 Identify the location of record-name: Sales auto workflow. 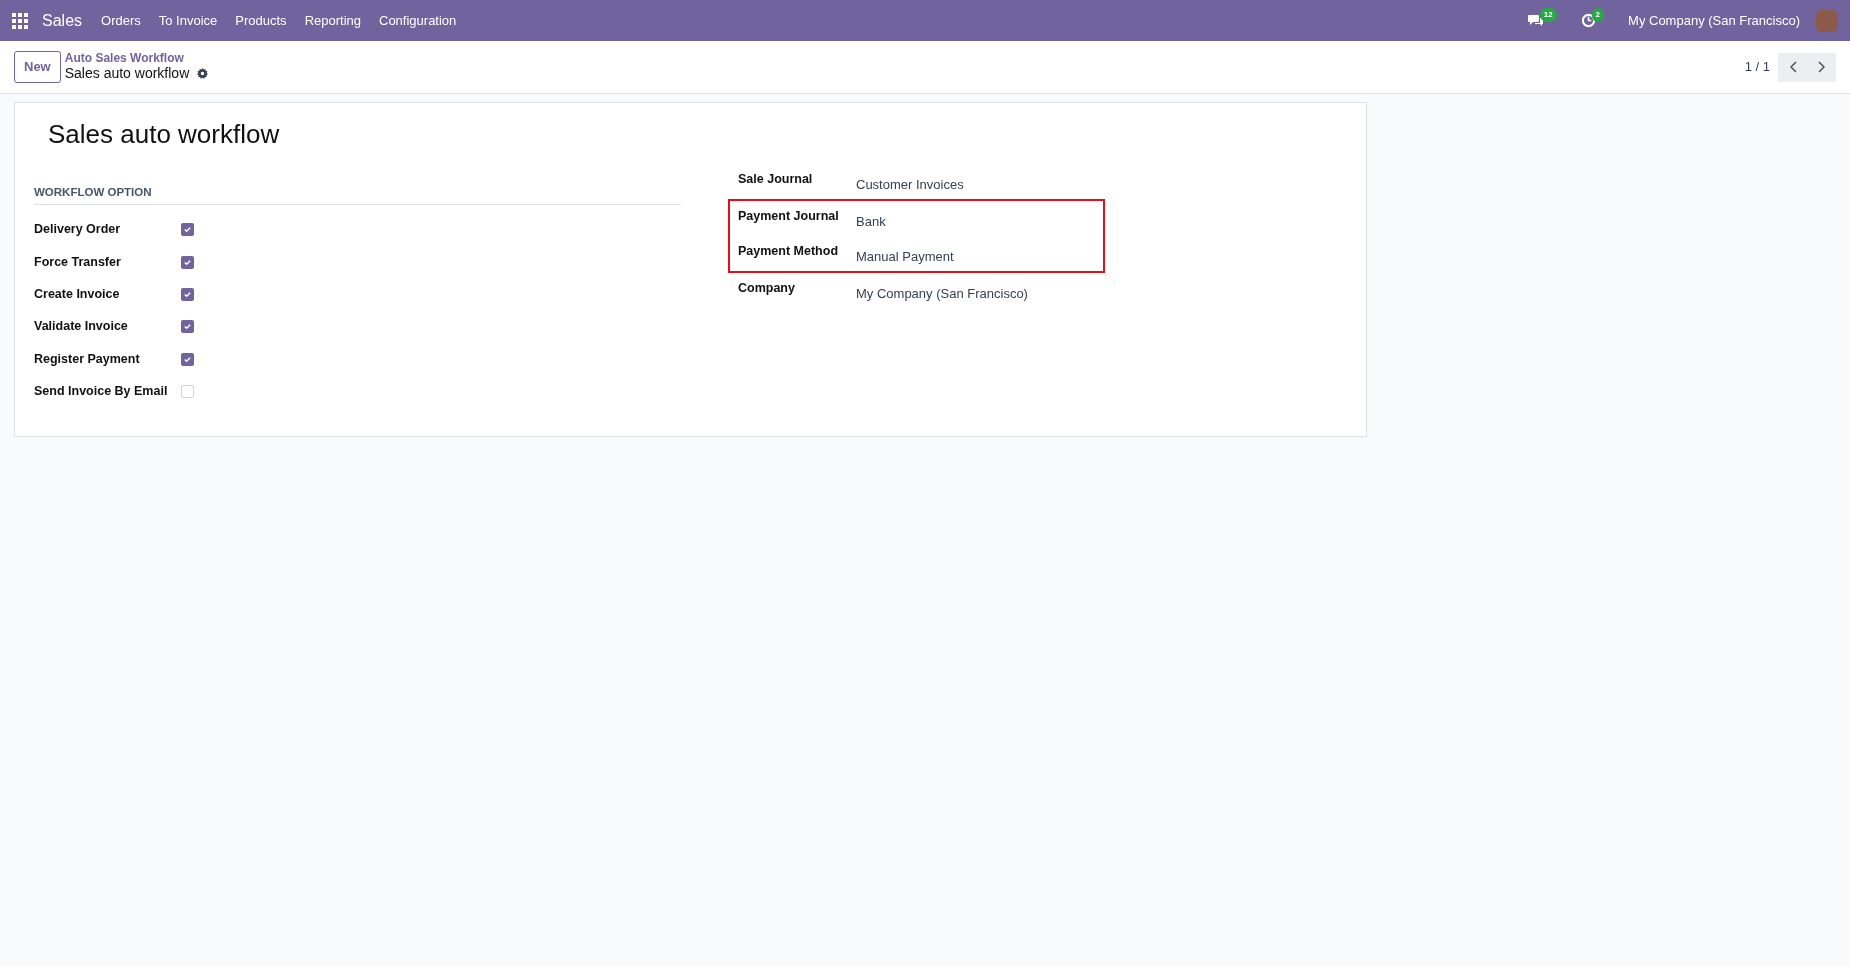
(127, 73).